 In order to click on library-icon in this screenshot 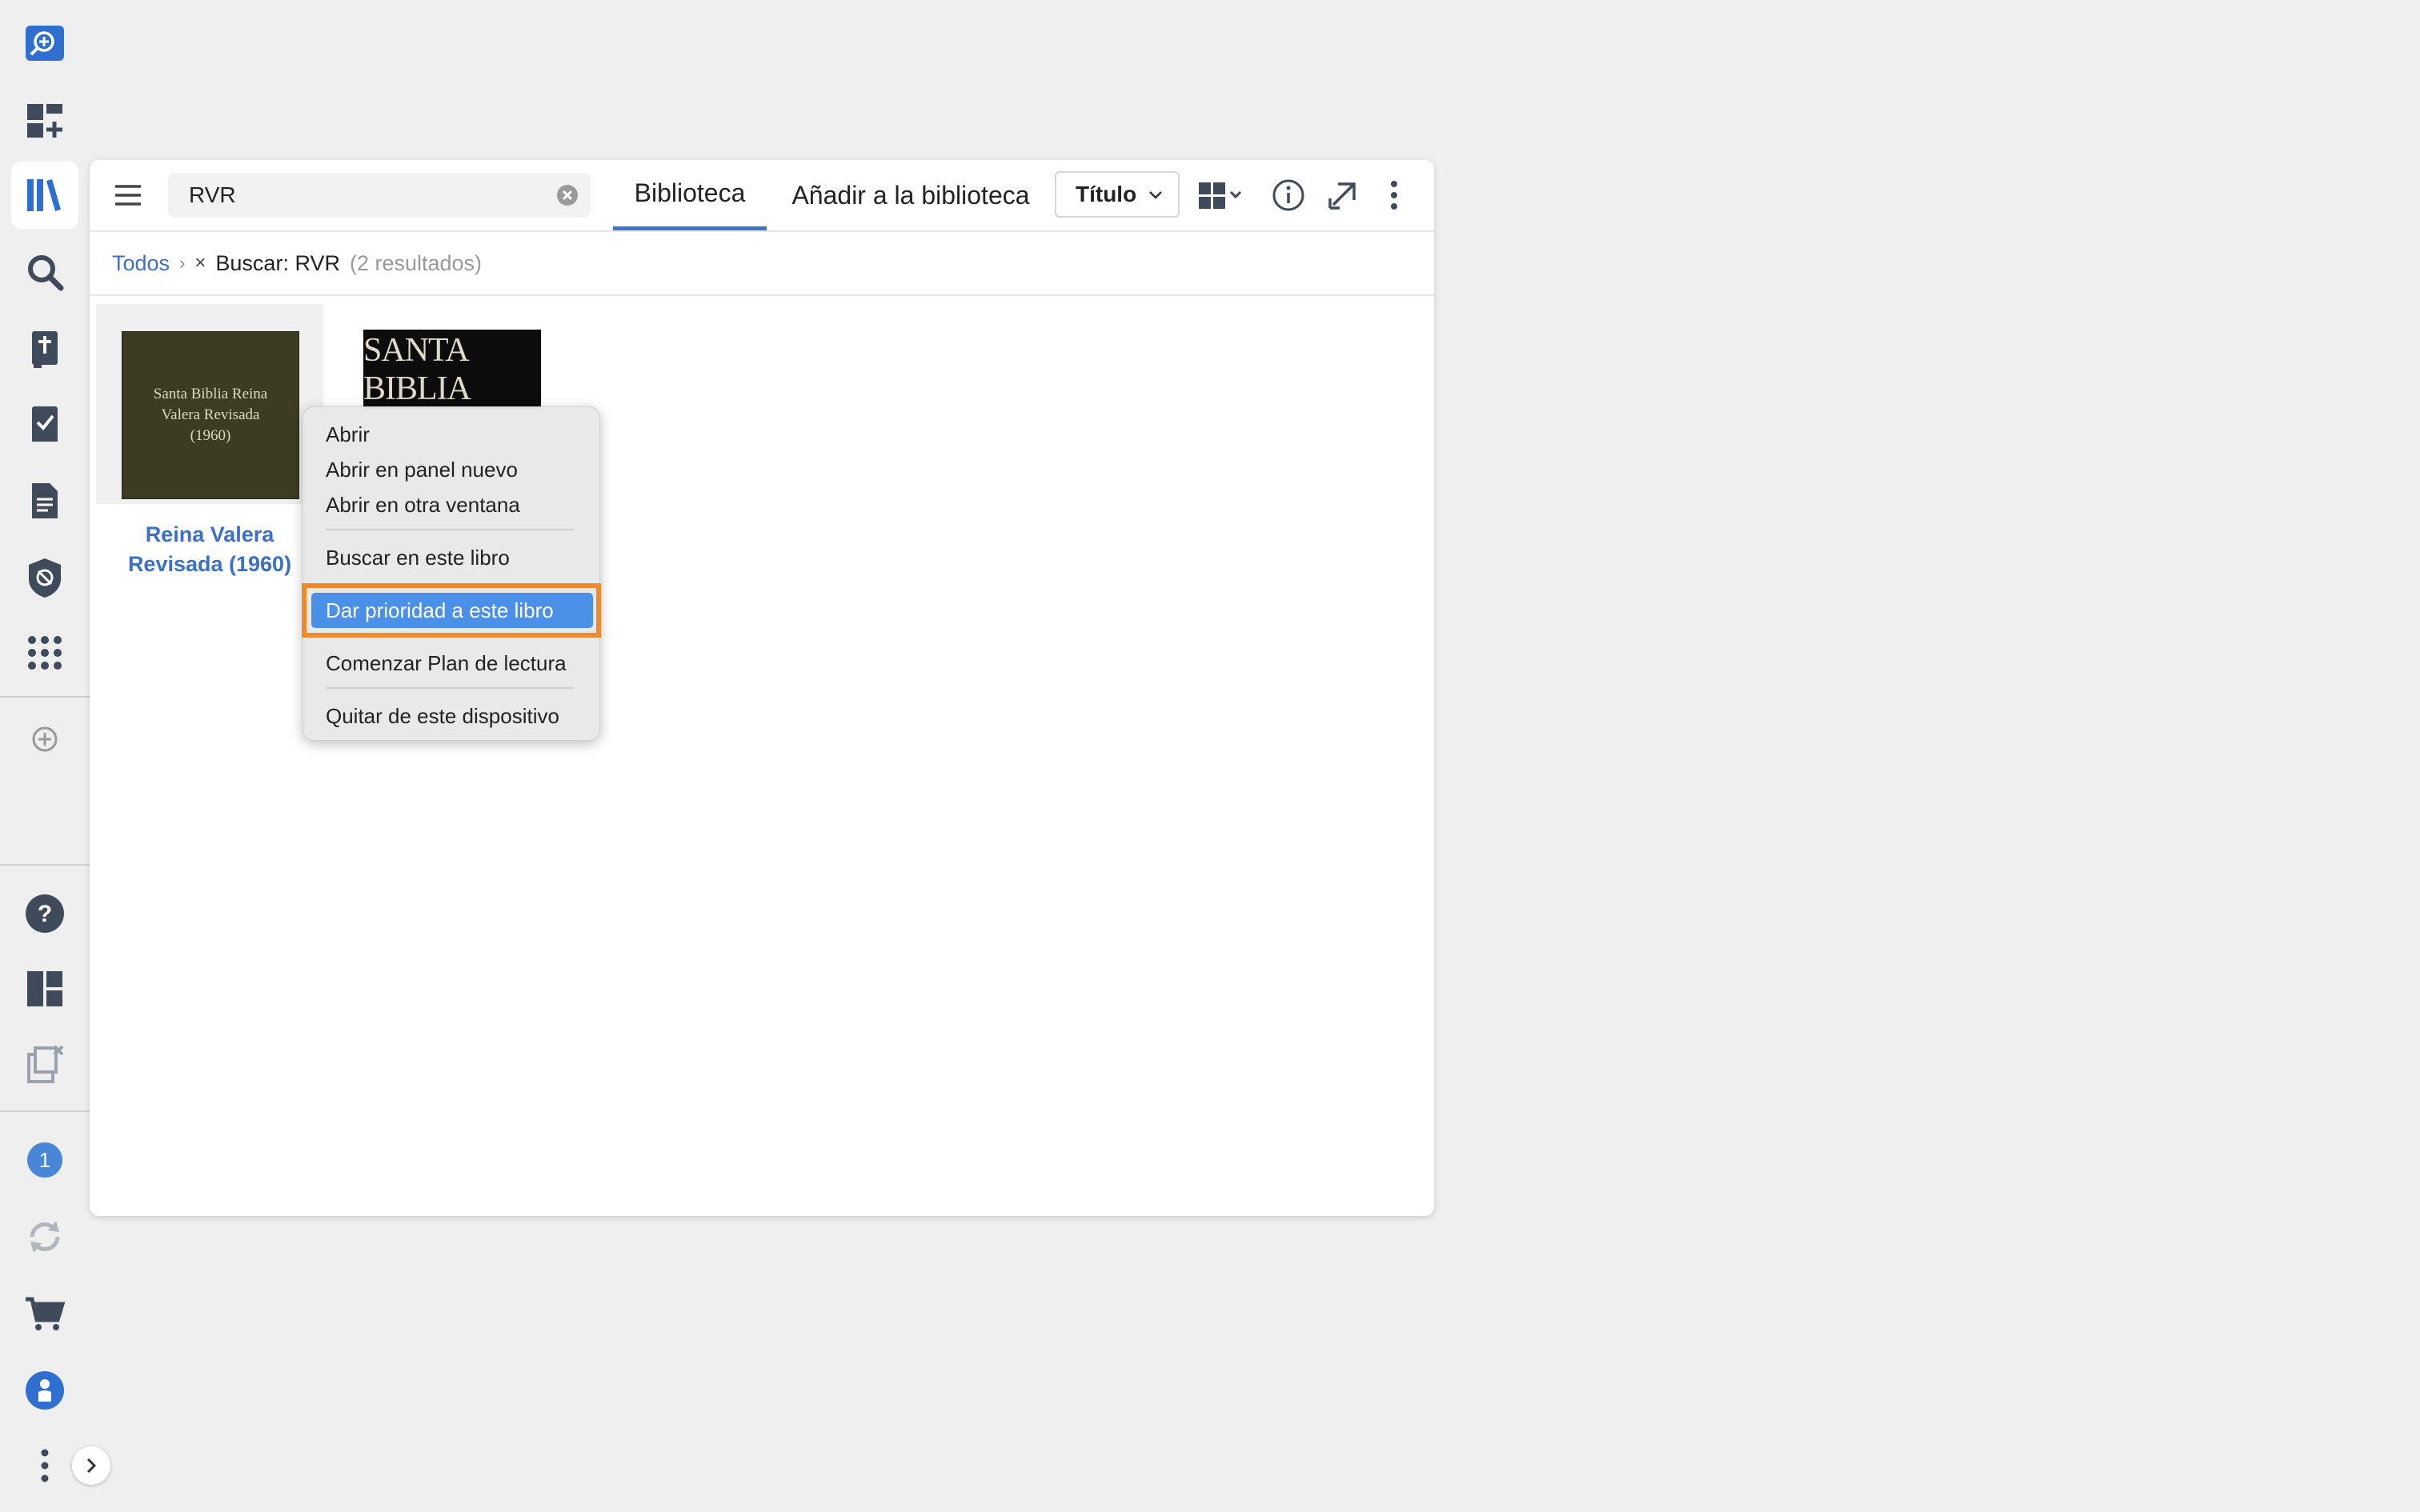, I will do `click(44, 195)`.